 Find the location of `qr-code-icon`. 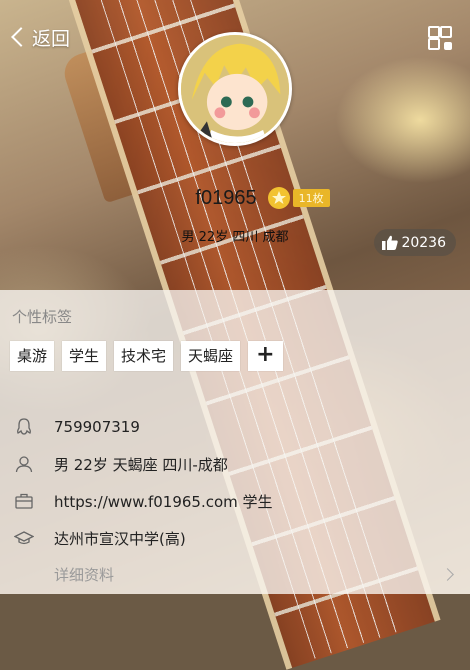

qr-code-icon is located at coordinates (440, 38).